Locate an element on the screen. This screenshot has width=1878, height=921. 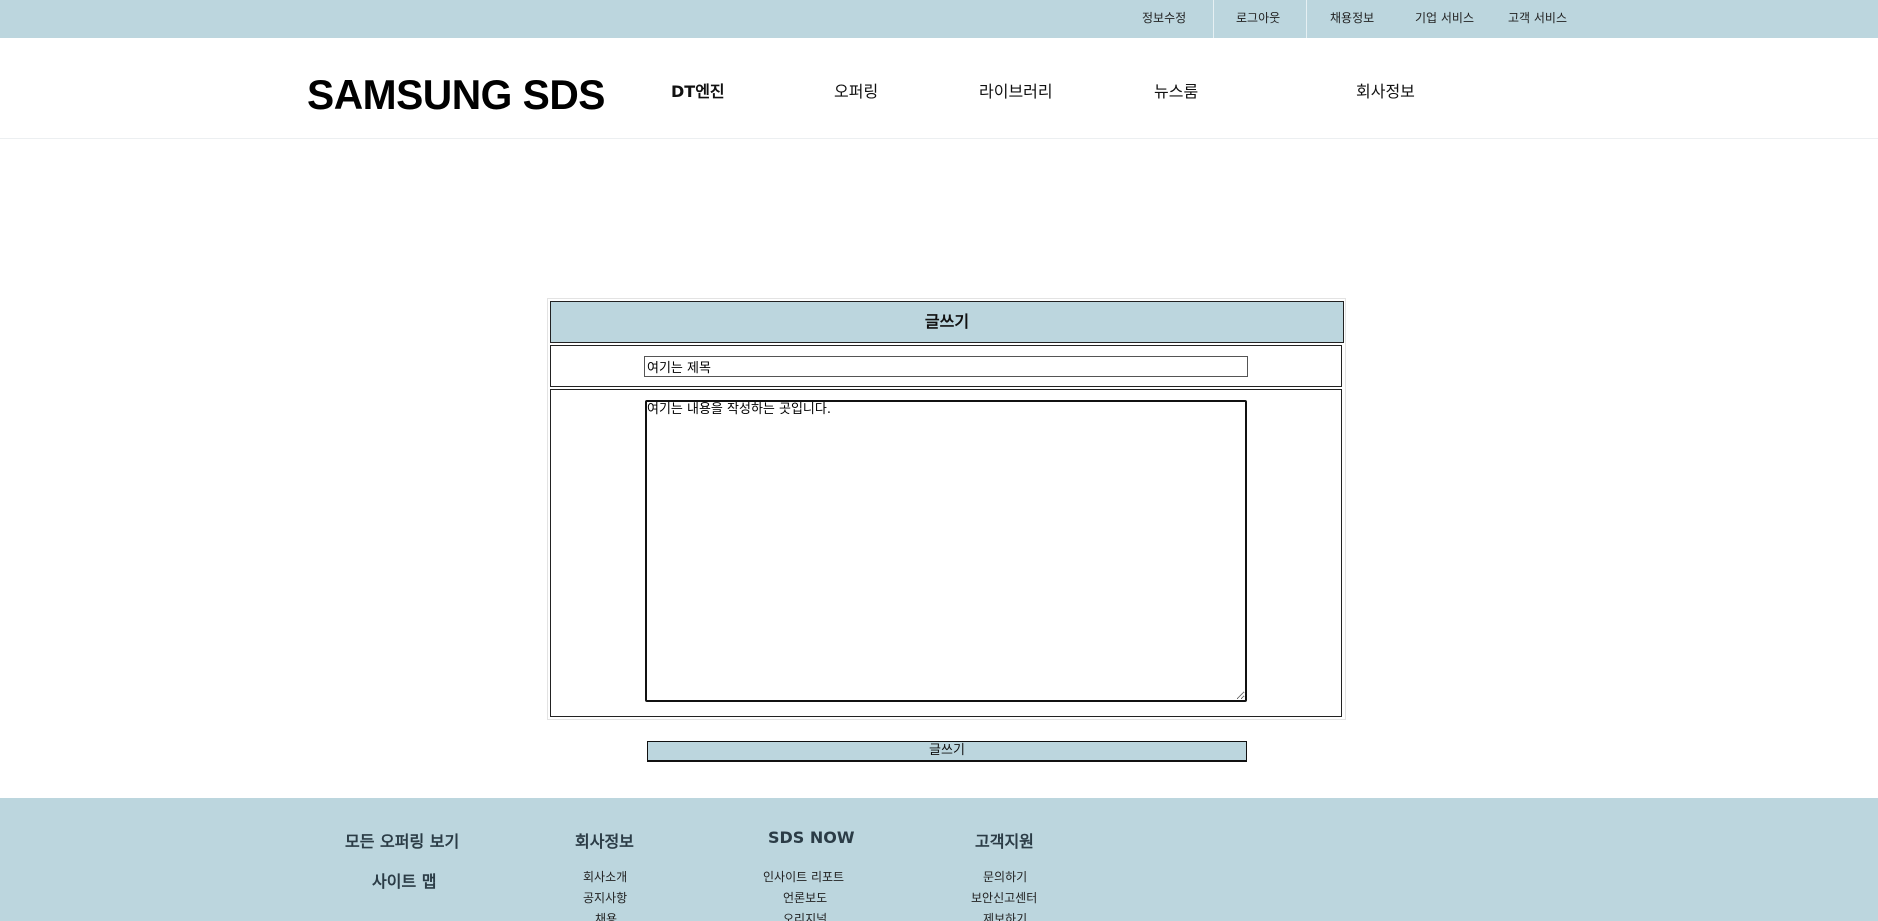
nav-offering: 오퍼링 is located at coordinates (856, 90).